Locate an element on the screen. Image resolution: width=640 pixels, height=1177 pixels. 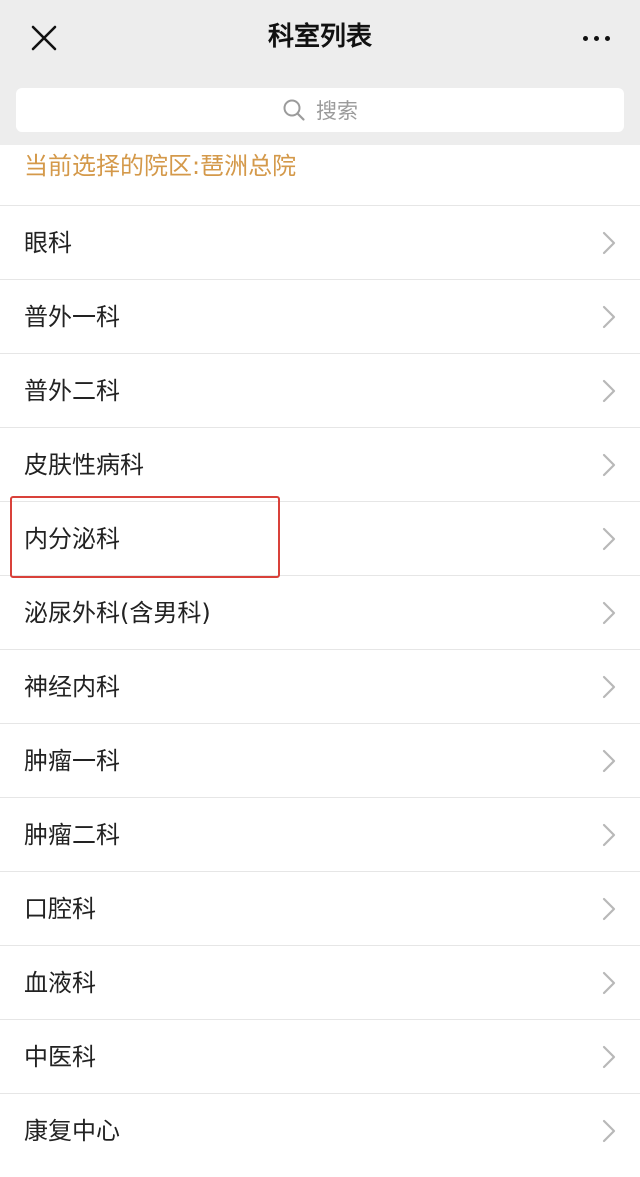
more-button is located at coordinates (596, 38).